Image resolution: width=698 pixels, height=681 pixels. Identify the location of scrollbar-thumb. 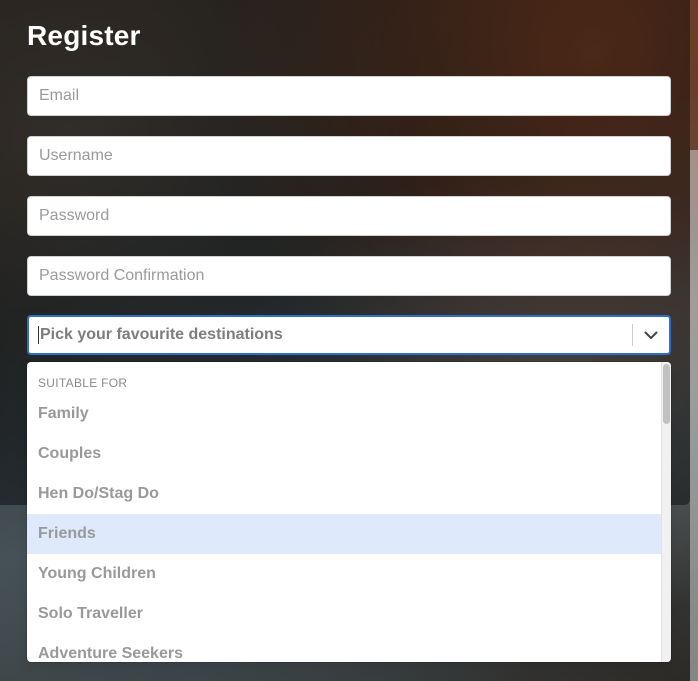
(666, 394).